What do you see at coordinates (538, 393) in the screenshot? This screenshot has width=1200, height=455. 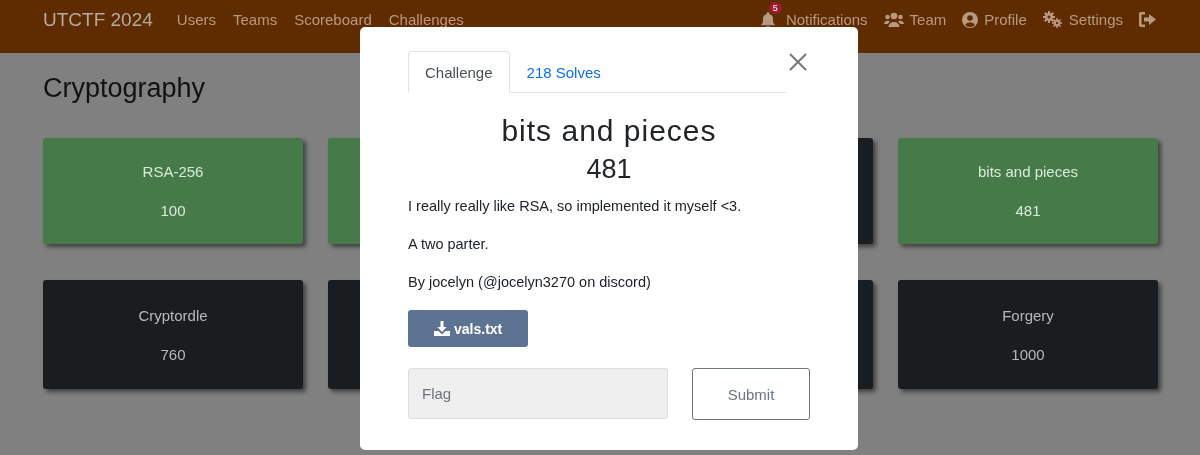 I see `flag-input: Flag` at bounding box center [538, 393].